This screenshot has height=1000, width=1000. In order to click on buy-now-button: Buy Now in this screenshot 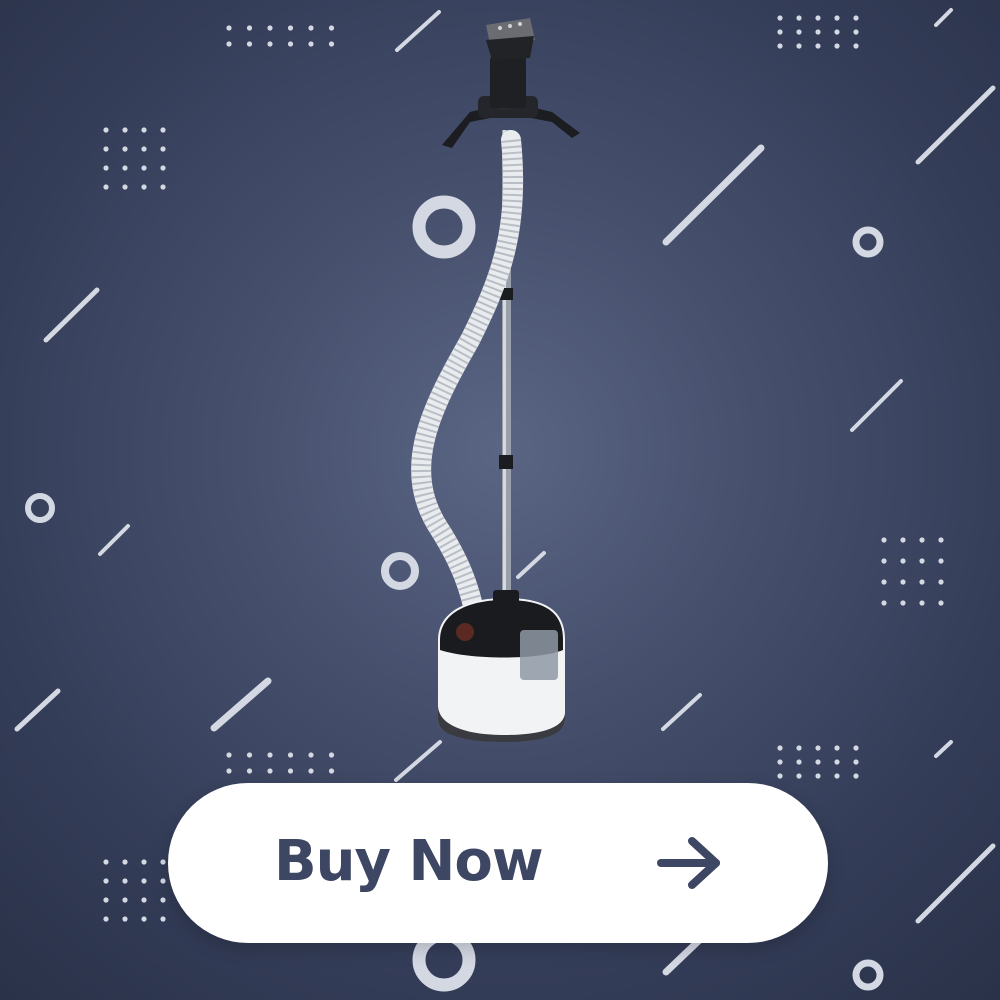, I will do `click(498, 863)`.